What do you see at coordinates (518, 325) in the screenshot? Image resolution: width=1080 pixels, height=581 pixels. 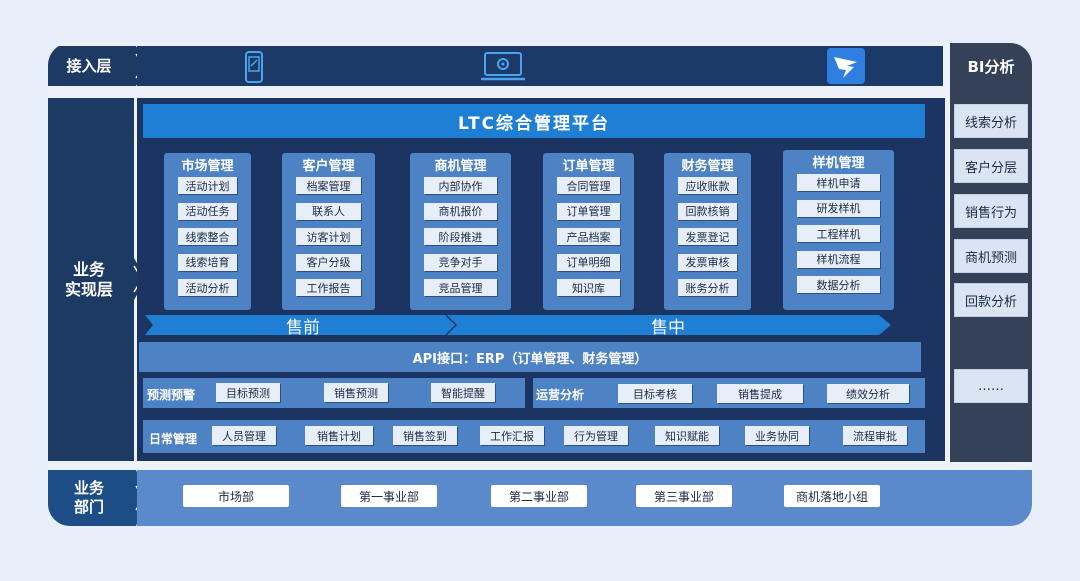 I see `stage-arrow` at bounding box center [518, 325].